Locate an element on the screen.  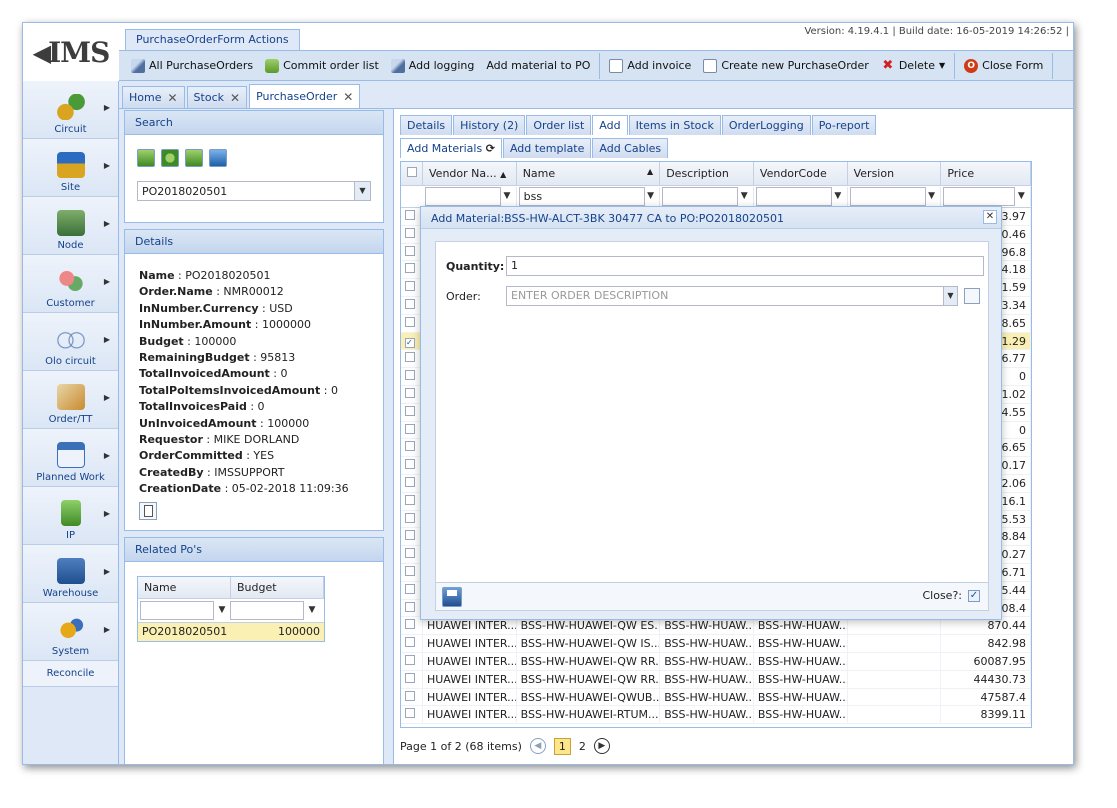
close-checkbox: ✓ is located at coordinates (974, 595).